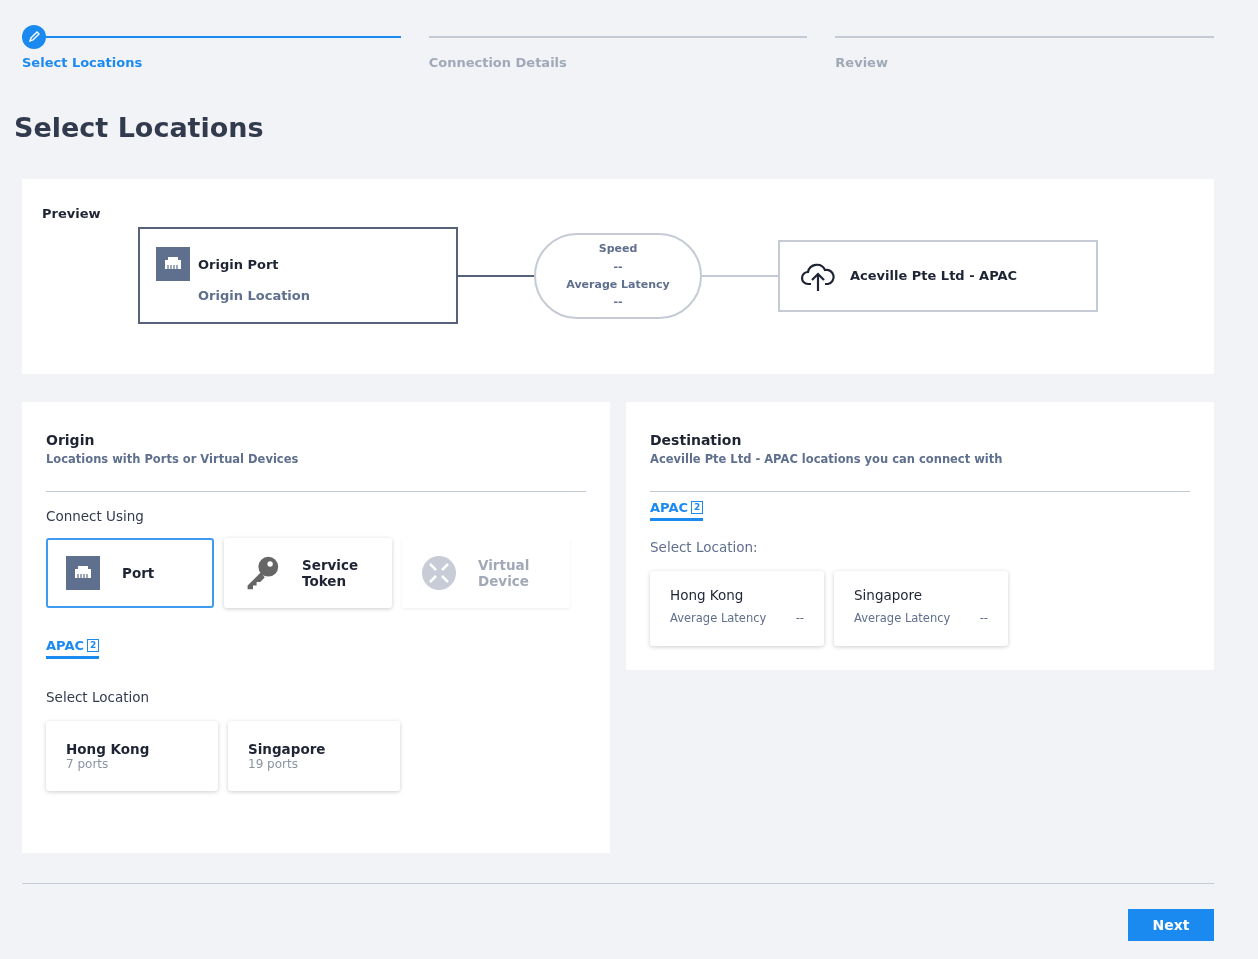 The width and height of the screenshot is (1258, 959). Describe the element at coordinates (98, 697) in the screenshot. I see `select-location-label: Select Location` at that location.